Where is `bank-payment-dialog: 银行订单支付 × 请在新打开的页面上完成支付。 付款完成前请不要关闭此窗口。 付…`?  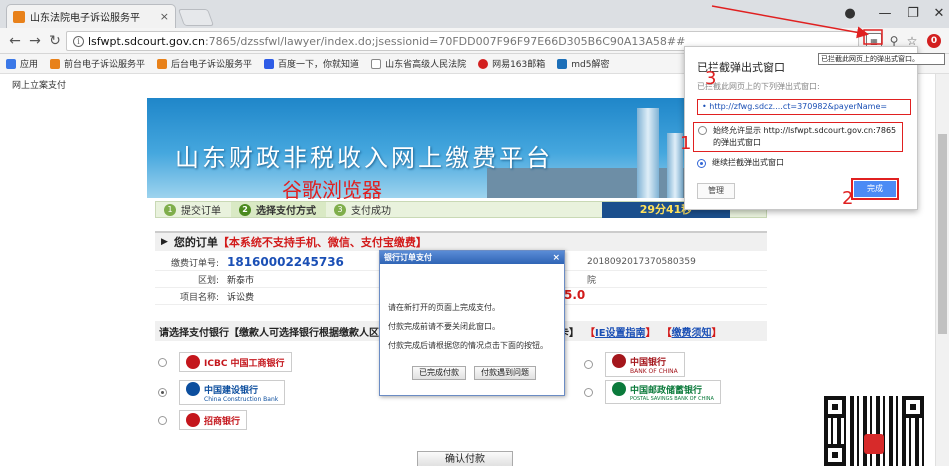 bank-payment-dialog: 银行订单支付 × 请在新打开的页面上完成支付。 付款完成前请不要关闭此窗口。 付… is located at coordinates (472, 323).